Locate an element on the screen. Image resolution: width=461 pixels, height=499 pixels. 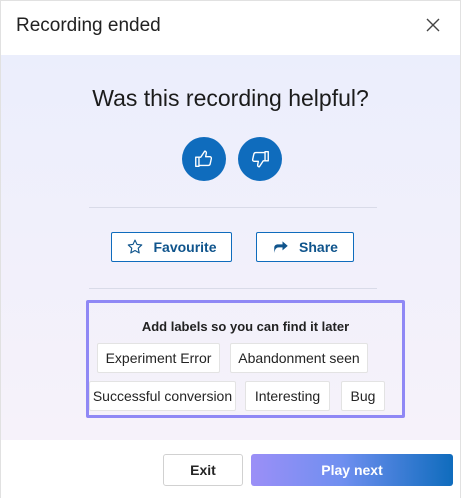
label-chip: Abandonment seen is located at coordinates (299, 358).